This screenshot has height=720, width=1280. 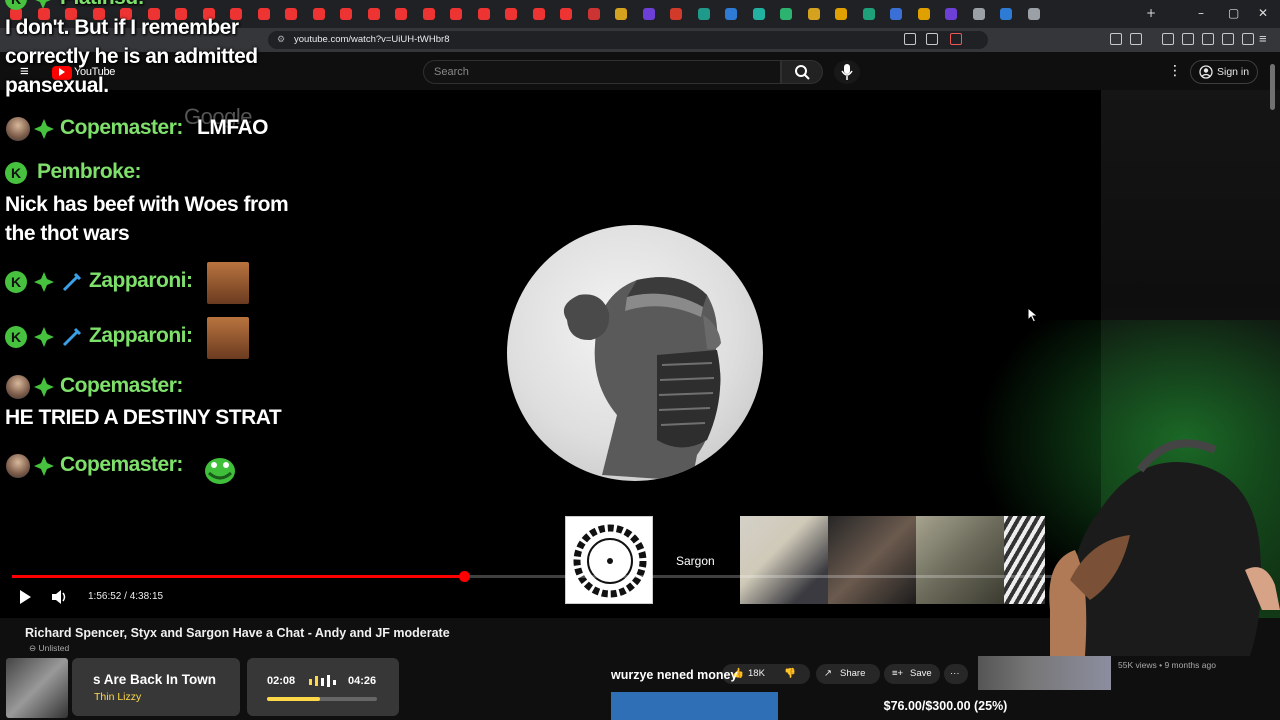 What do you see at coordinates (756, 673) in the screenshot?
I see `like-count: 18K` at bounding box center [756, 673].